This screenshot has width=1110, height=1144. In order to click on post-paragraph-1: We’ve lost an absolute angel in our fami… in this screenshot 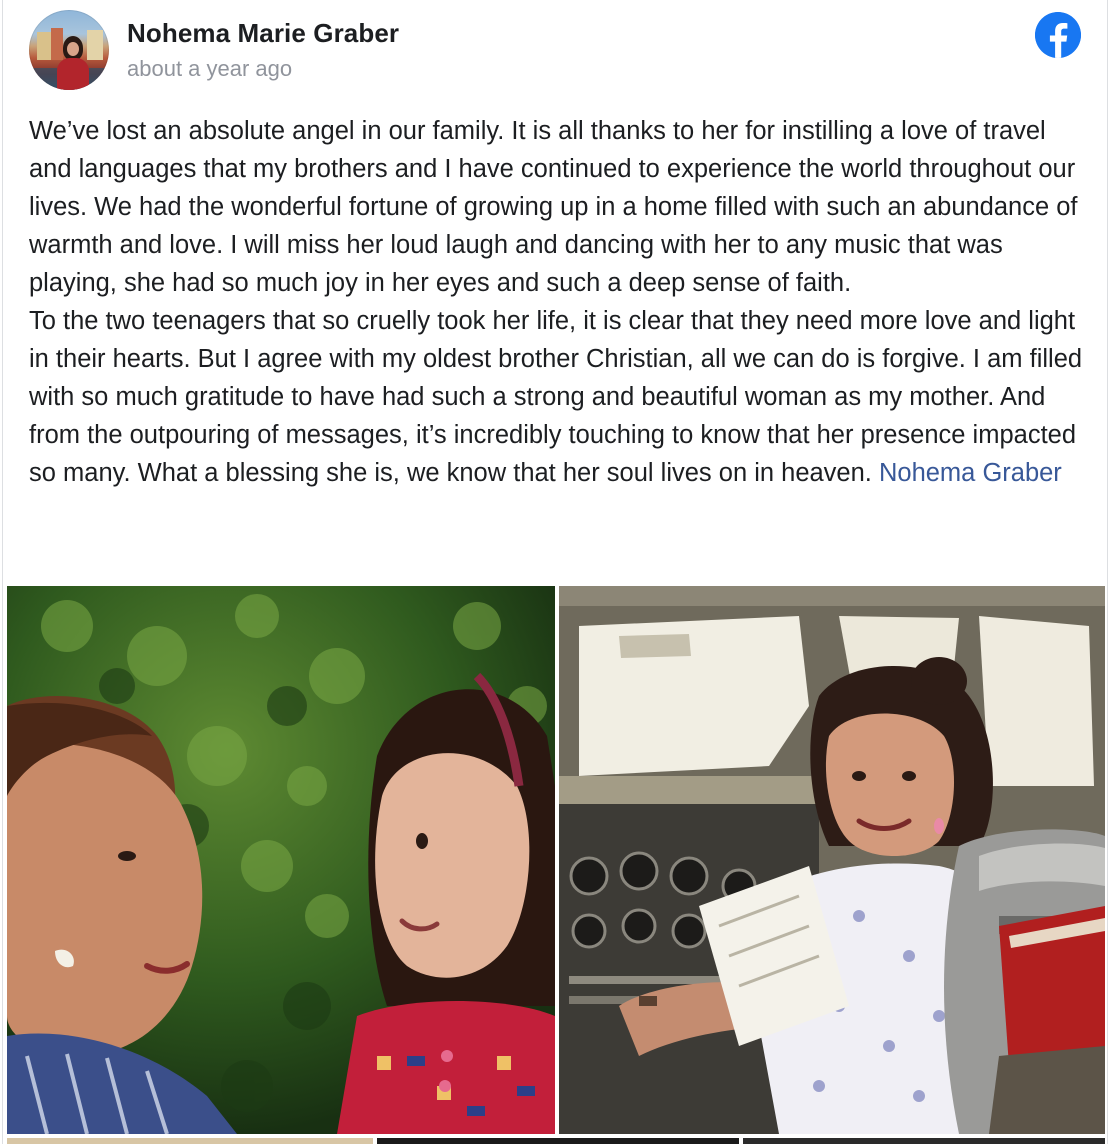, I will do `click(557, 207)`.